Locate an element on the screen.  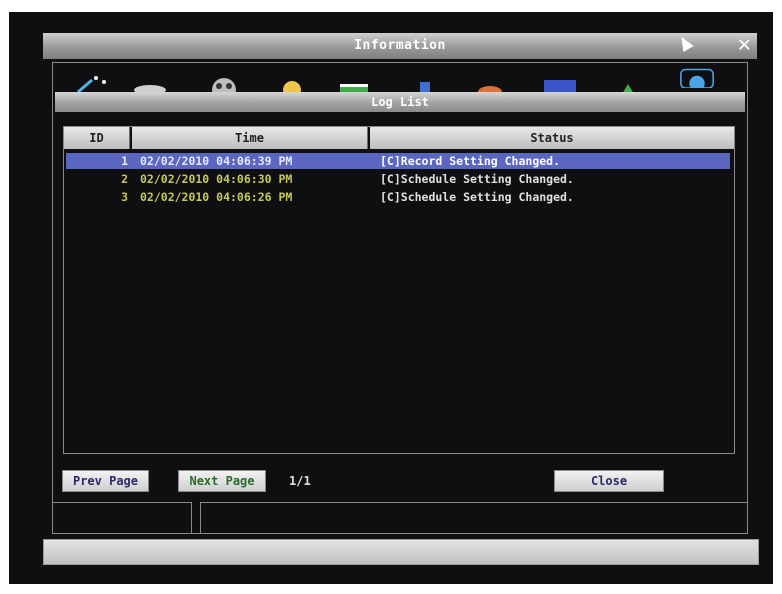
bottom-panel-right is located at coordinates (474, 518).